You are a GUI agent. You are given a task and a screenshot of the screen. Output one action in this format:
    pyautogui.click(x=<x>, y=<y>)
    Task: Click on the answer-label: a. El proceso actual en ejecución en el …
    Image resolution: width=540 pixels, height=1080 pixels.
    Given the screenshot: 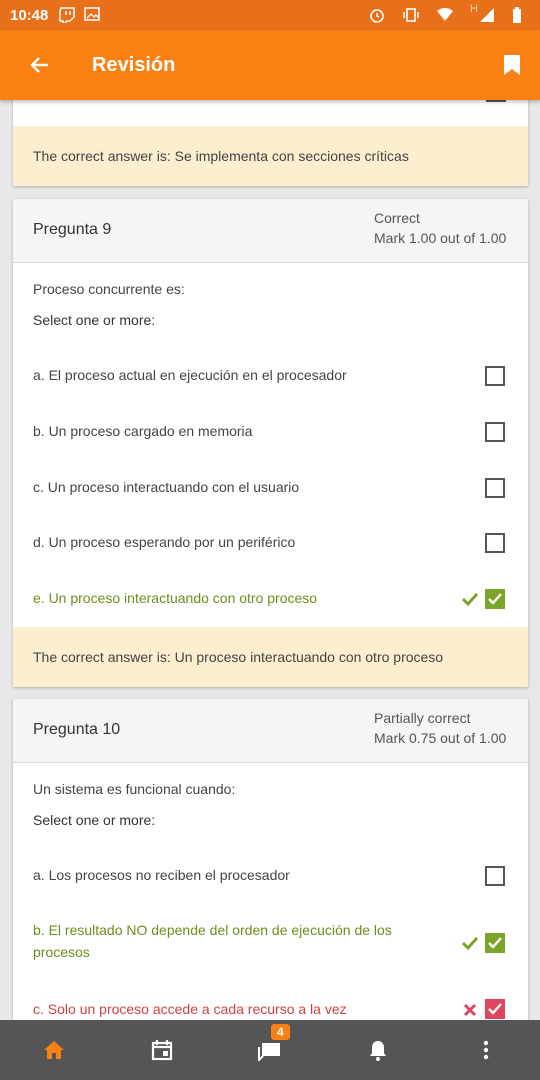 What is the action you would take?
    pyautogui.click(x=190, y=375)
    